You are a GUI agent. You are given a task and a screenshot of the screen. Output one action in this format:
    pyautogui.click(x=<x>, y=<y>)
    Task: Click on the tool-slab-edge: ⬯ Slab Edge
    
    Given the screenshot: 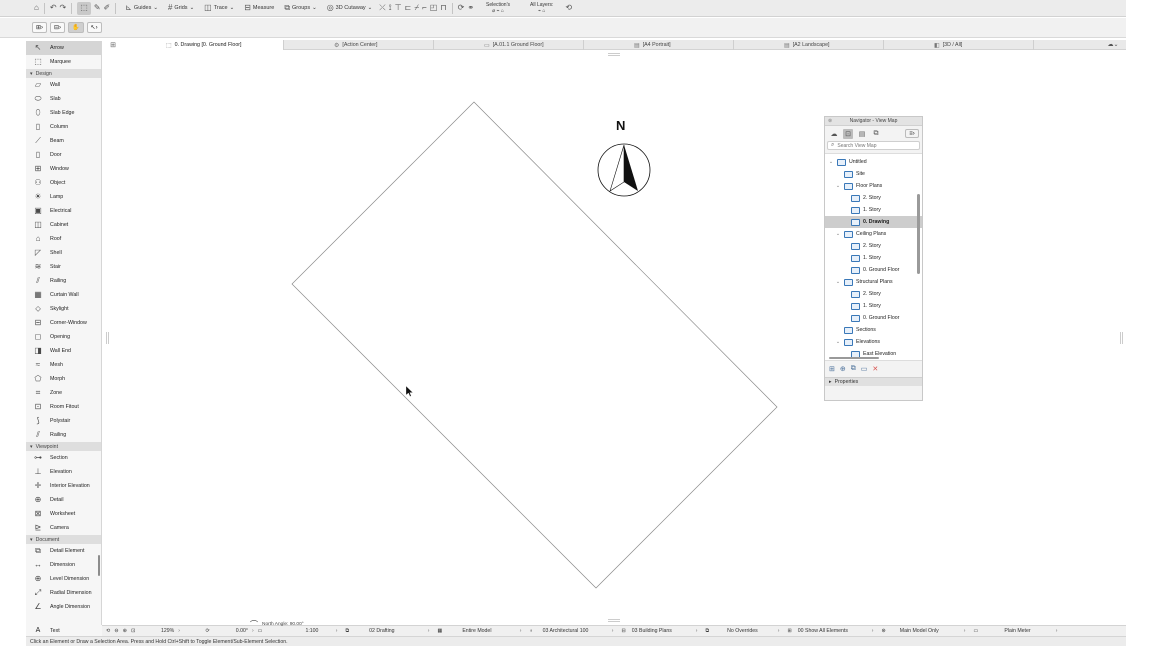 What is the action you would take?
    pyautogui.click(x=63, y=113)
    